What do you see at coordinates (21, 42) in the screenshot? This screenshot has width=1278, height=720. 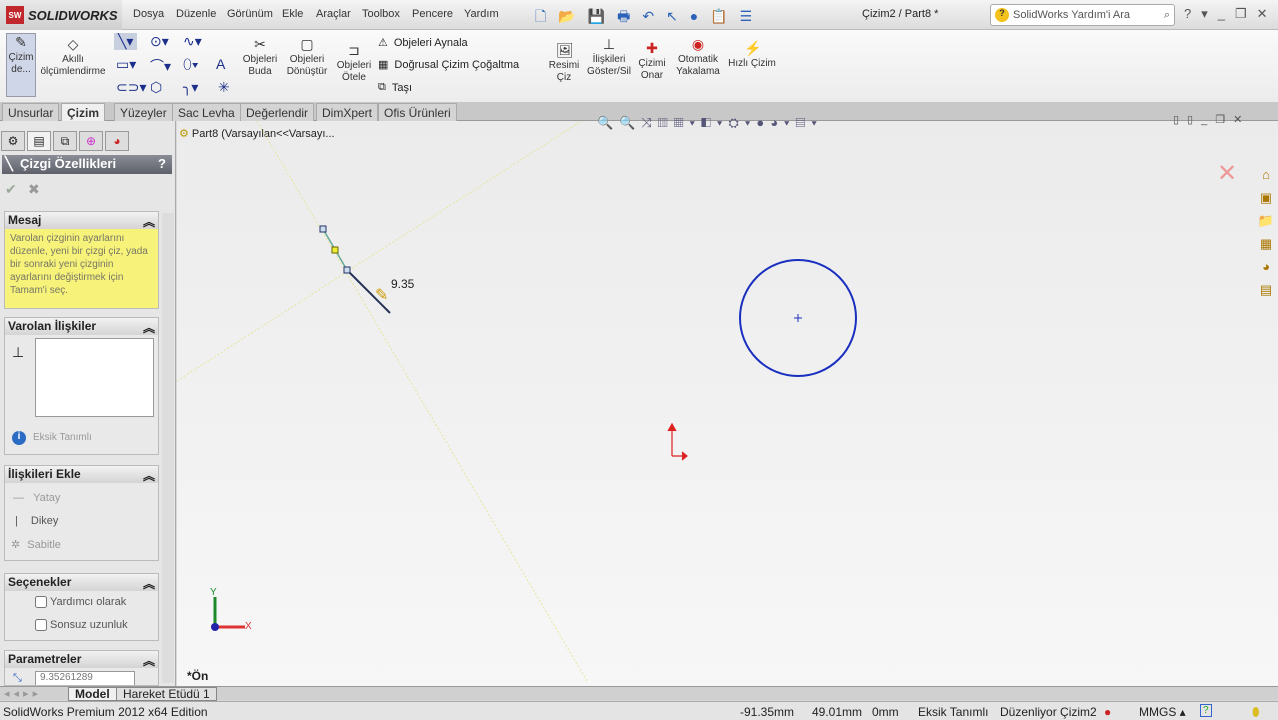 I see `sketch-icon: ✎` at bounding box center [21, 42].